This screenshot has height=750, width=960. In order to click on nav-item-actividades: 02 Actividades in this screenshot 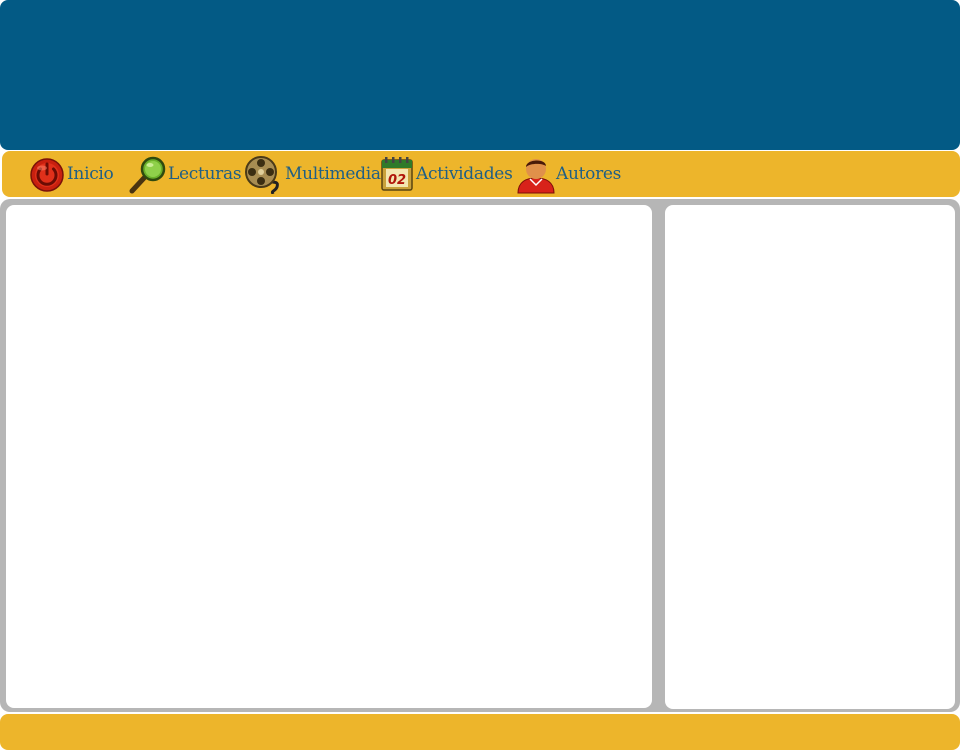, I will do `click(446, 174)`.